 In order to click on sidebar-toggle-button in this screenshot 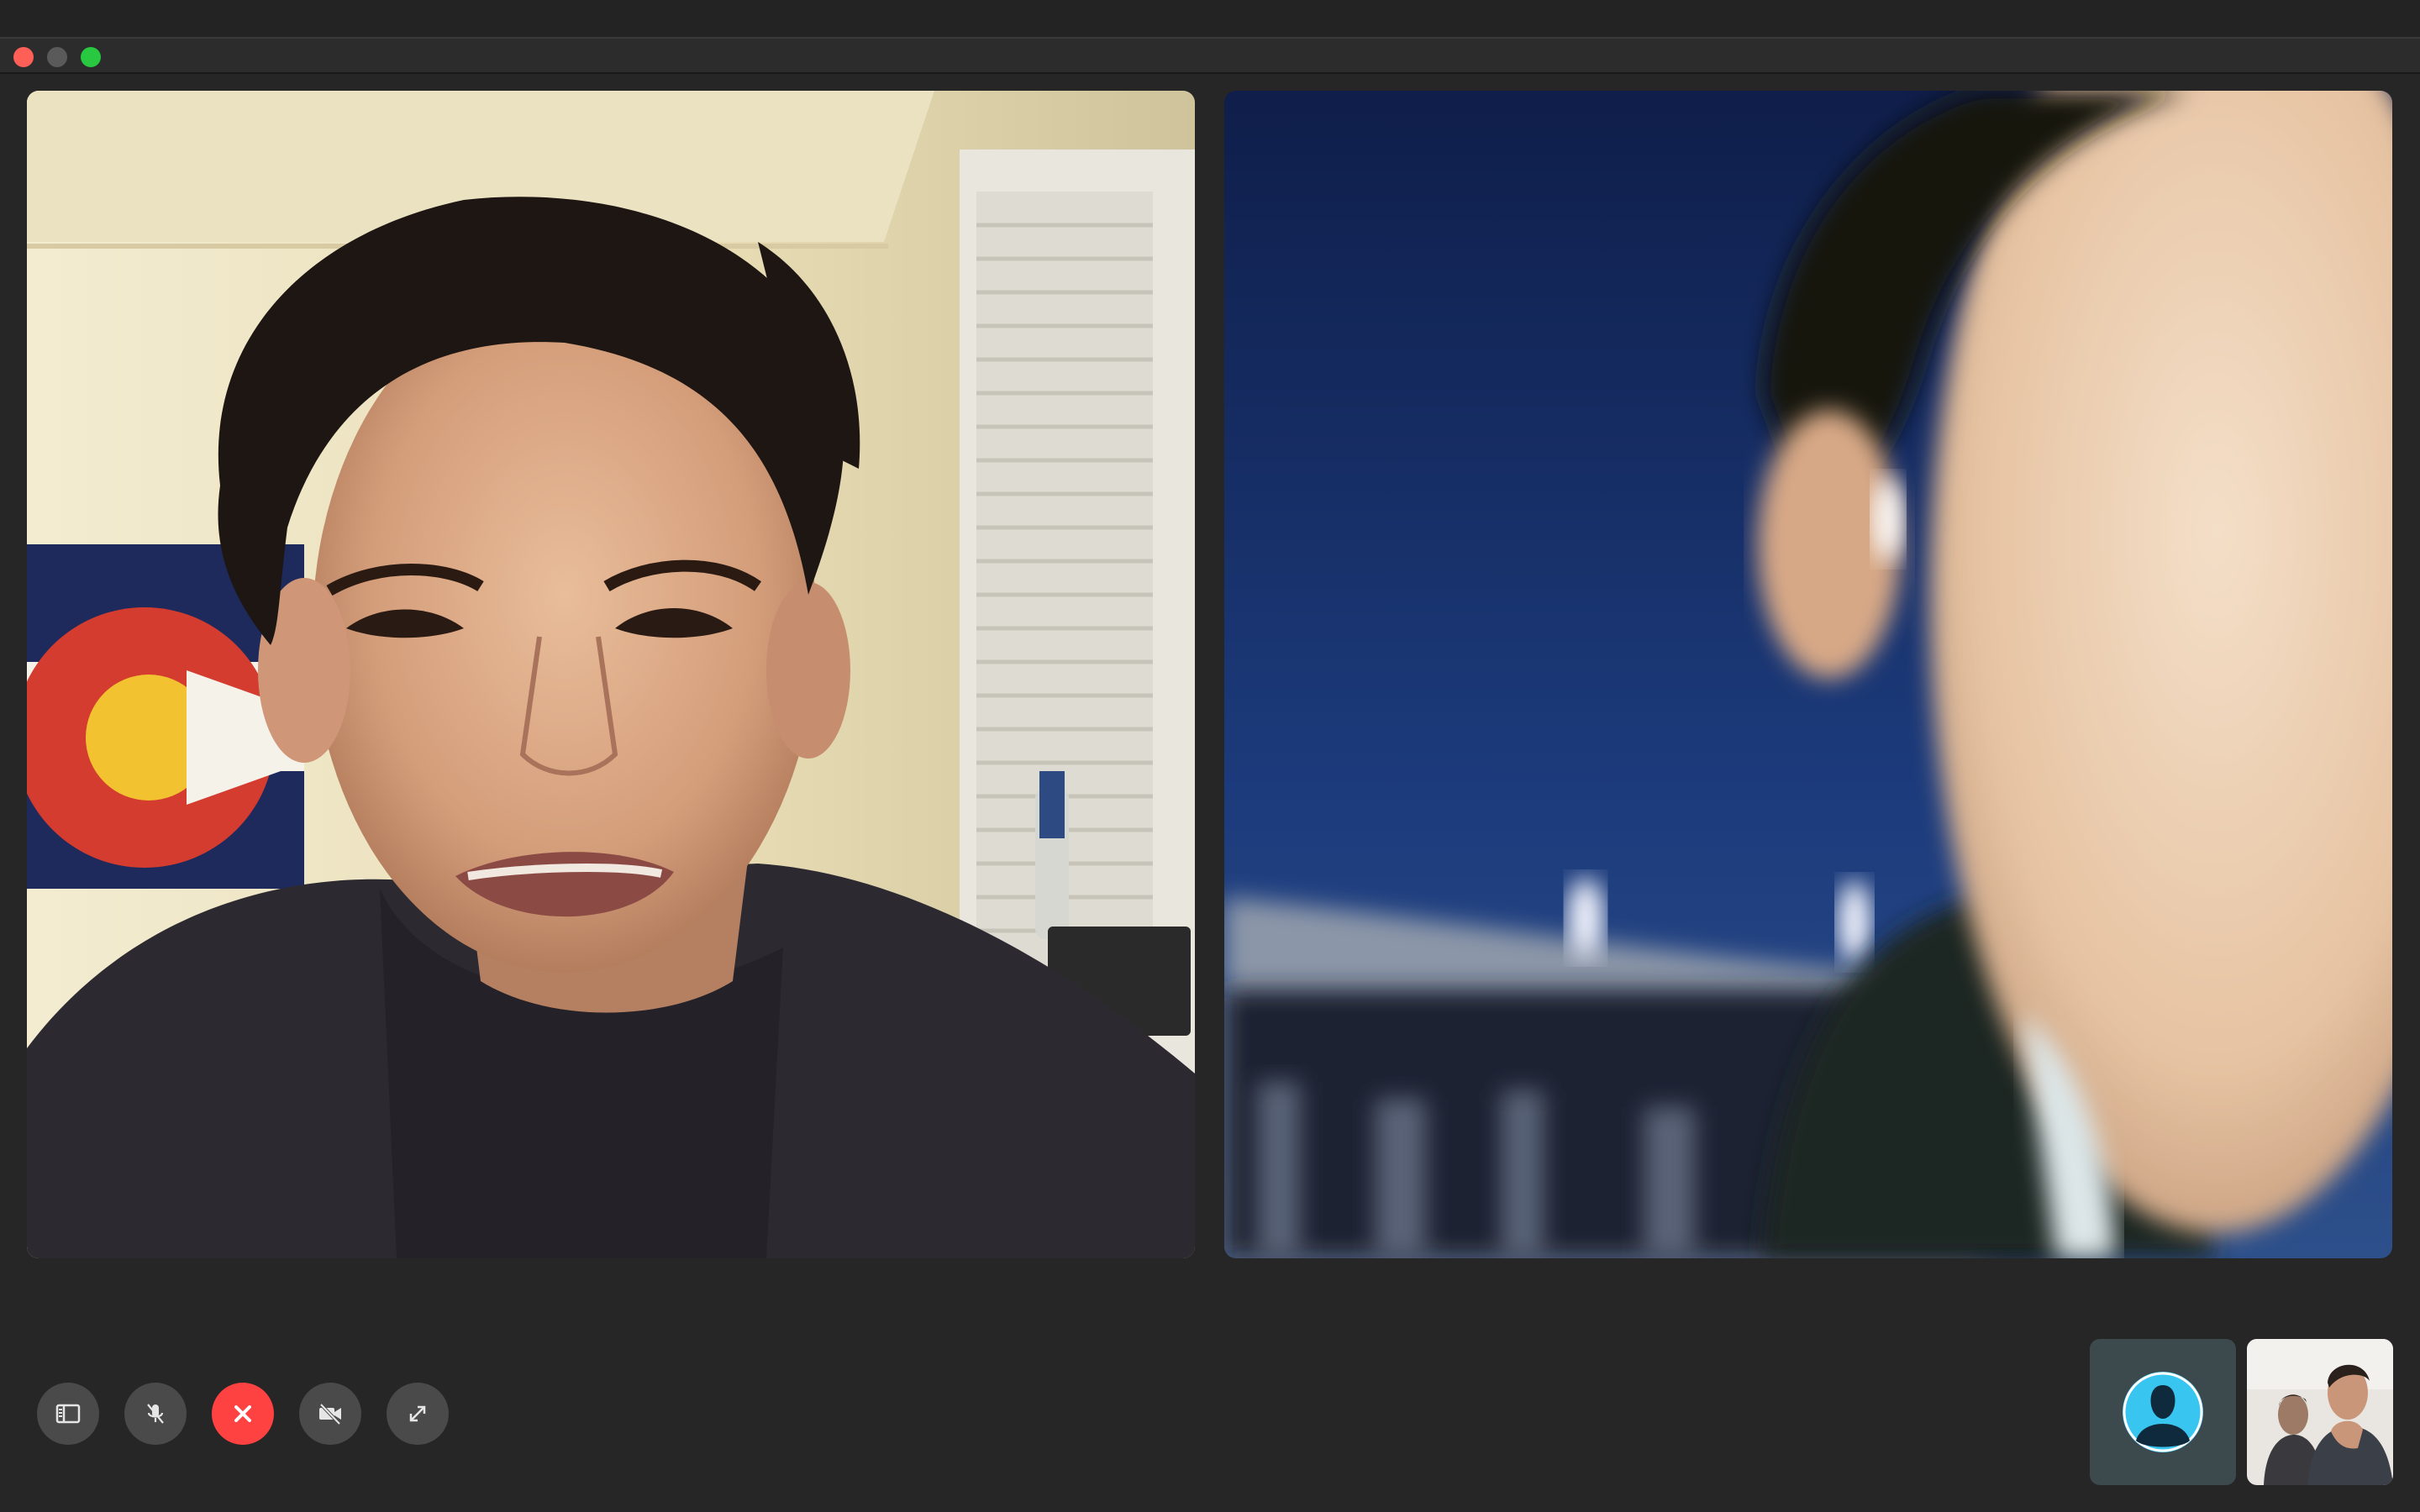, I will do `click(68, 1414)`.